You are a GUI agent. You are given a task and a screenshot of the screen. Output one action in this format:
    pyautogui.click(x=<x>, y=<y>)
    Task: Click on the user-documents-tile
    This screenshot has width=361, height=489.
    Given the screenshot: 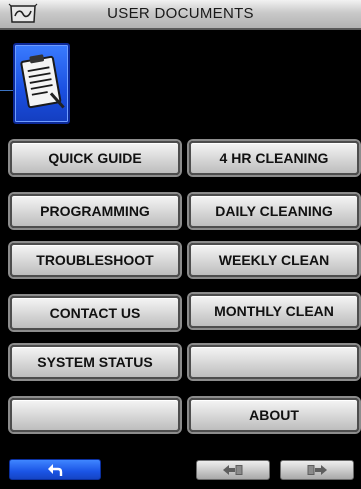 What is the action you would take?
    pyautogui.click(x=41, y=83)
    